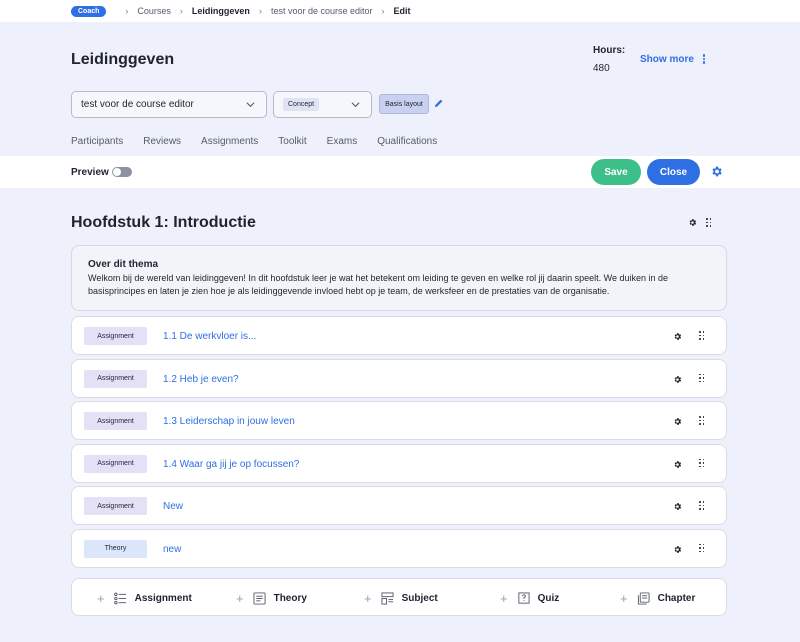  I want to click on add-quiz-button: + Quiz, so click(529, 598).